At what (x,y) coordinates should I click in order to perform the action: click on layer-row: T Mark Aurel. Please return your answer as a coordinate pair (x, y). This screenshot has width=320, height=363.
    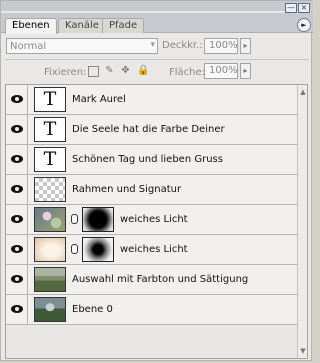
    Looking at the image, I should click on (156, 100).